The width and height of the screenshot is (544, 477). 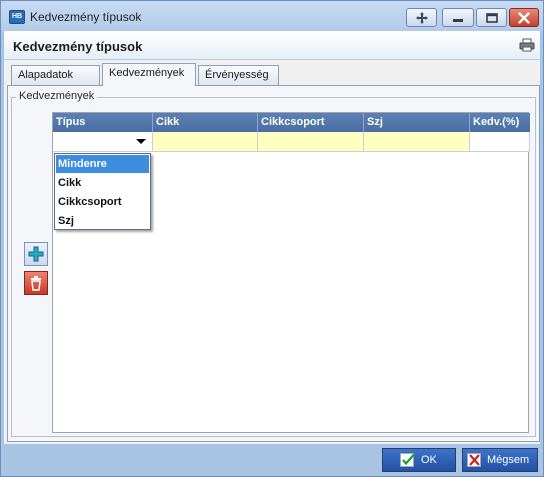 What do you see at coordinates (86, 17) in the screenshot?
I see `window-title: Kedvezmény típusok` at bounding box center [86, 17].